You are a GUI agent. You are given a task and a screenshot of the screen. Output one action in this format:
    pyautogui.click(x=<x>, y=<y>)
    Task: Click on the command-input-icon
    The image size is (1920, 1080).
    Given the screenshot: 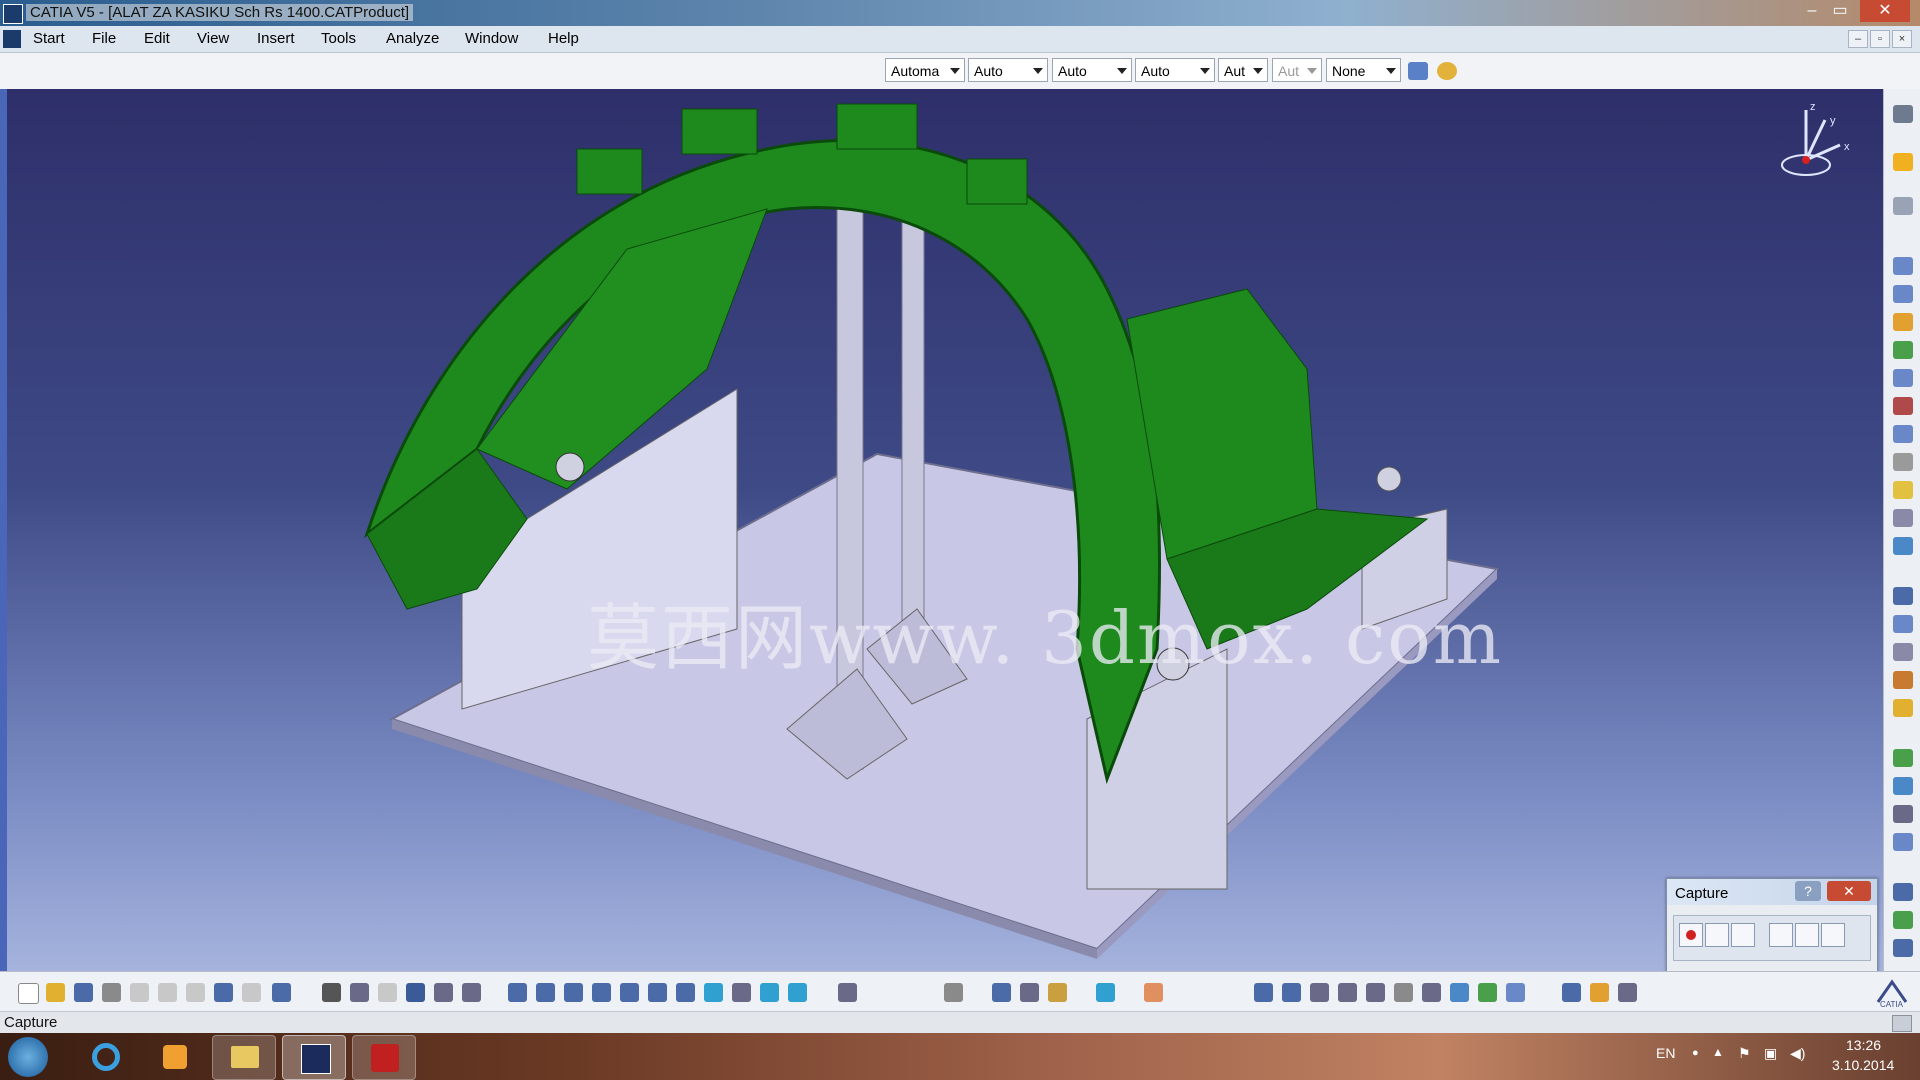 What is the action you would take?
    pyautogui.click(x=1902, y=1023)
    